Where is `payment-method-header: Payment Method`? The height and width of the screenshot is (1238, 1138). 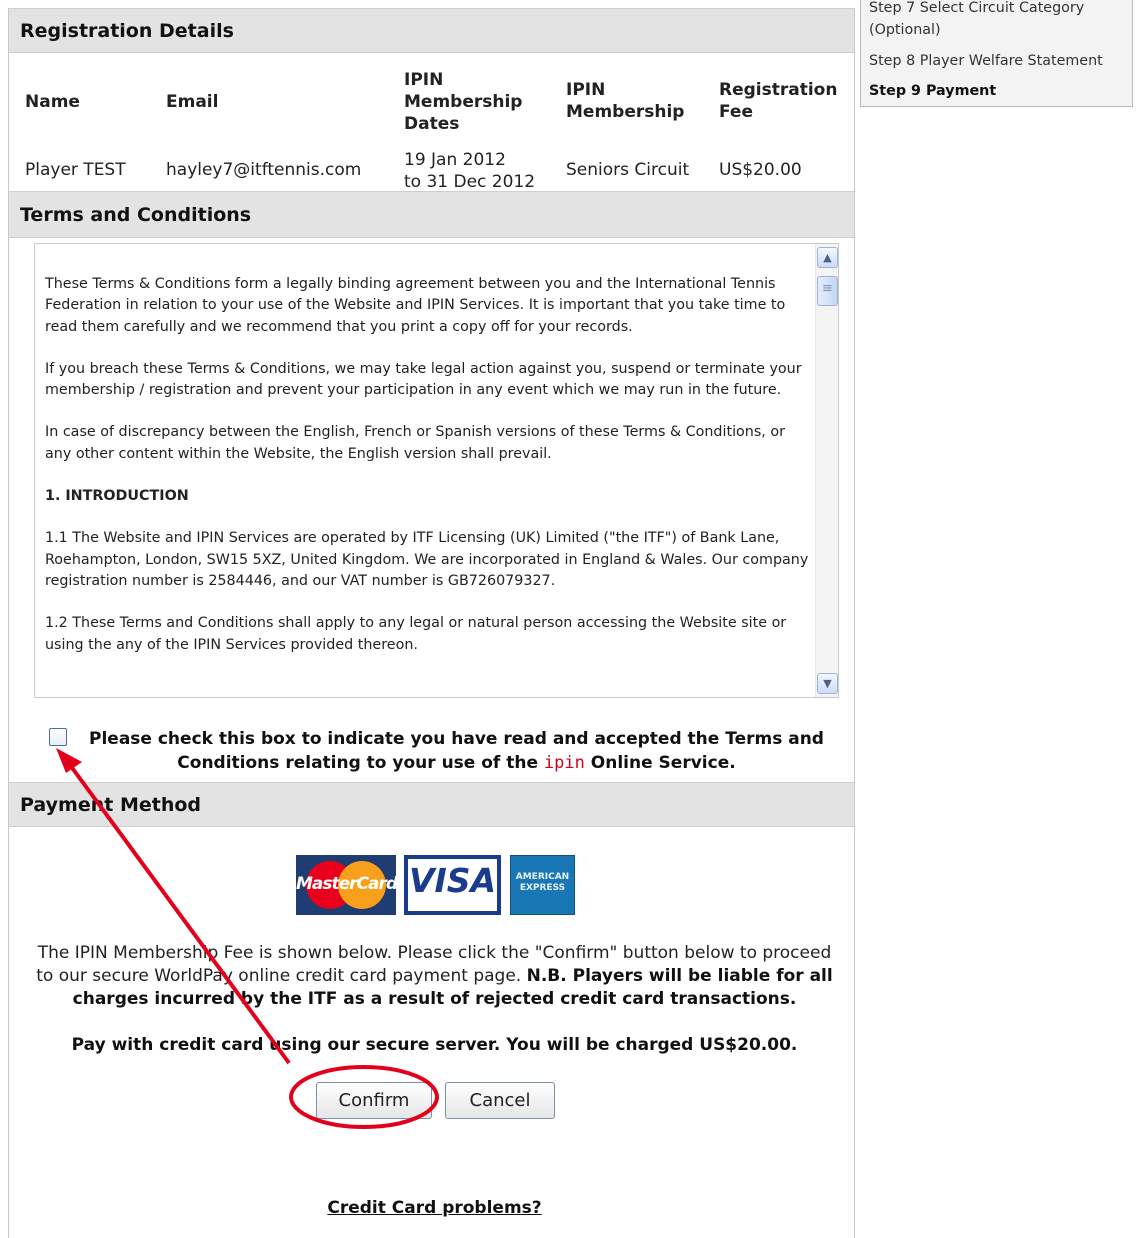 payment-method-header: Payment Method is located at coordinates (431, 804).